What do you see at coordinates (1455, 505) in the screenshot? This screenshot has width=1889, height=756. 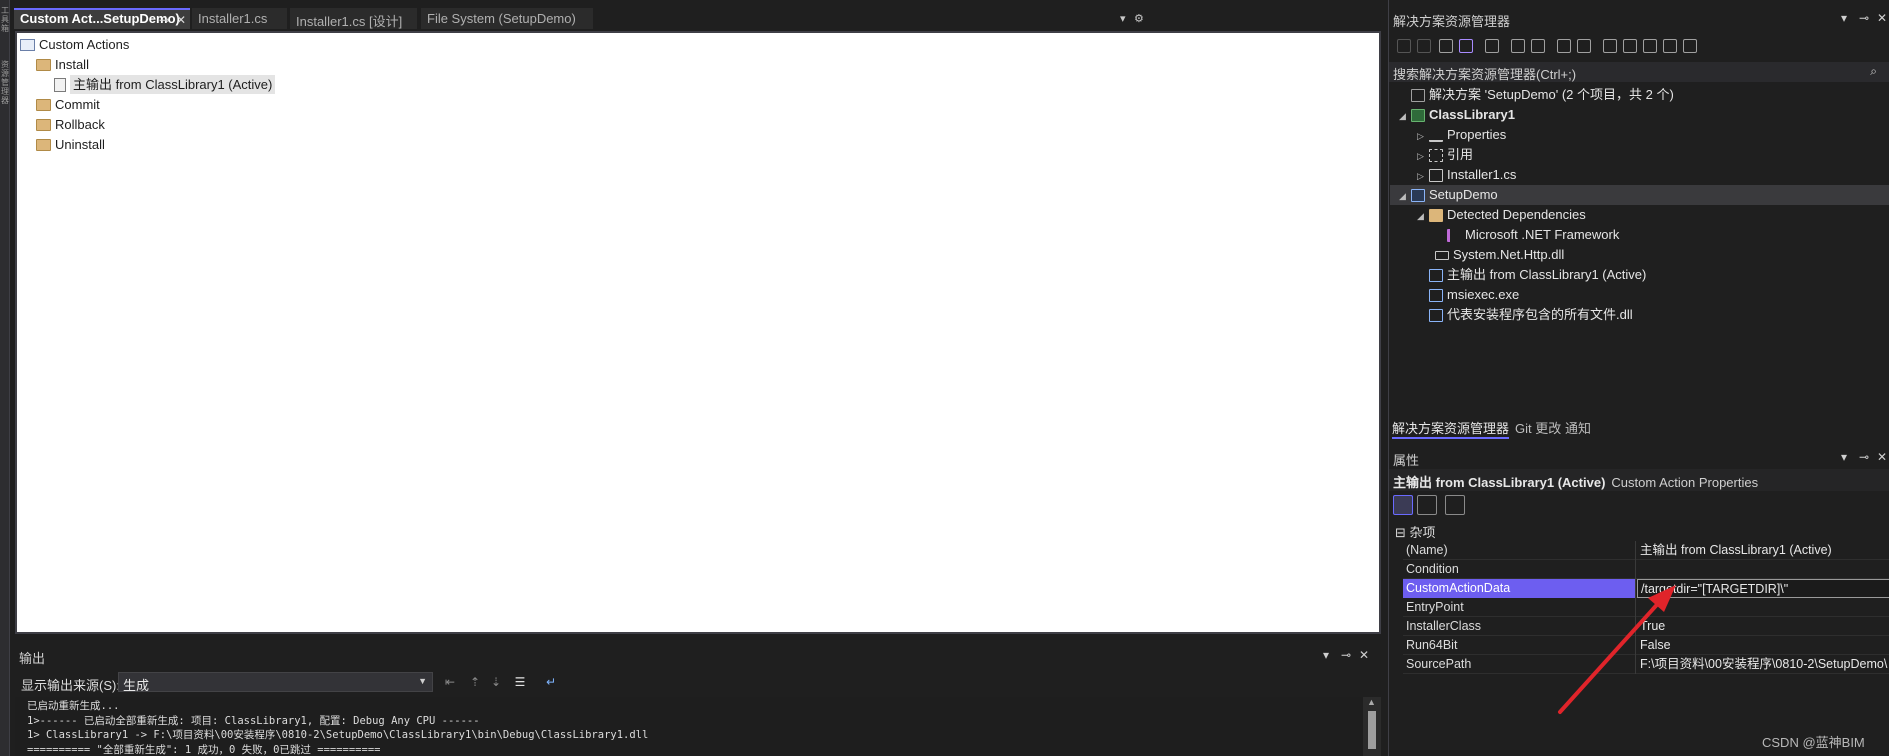 I see `property-pages-icon` at bounding box center [1455, 505].